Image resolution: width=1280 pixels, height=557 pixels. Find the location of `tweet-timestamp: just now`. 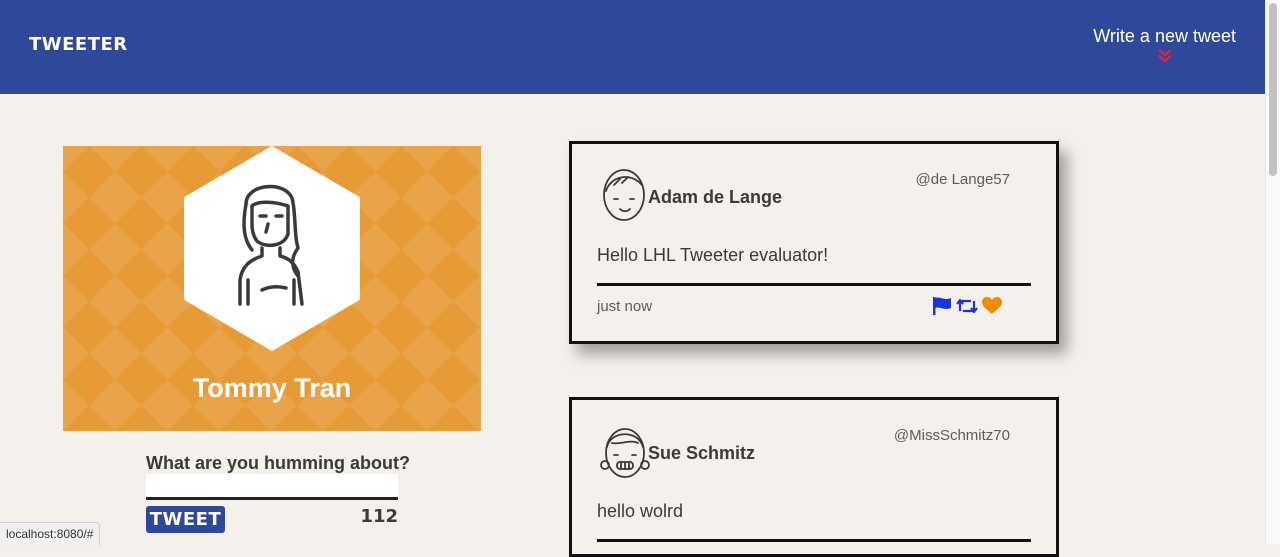

tweet-timestamp: just now is located at coordinates (625, 306).